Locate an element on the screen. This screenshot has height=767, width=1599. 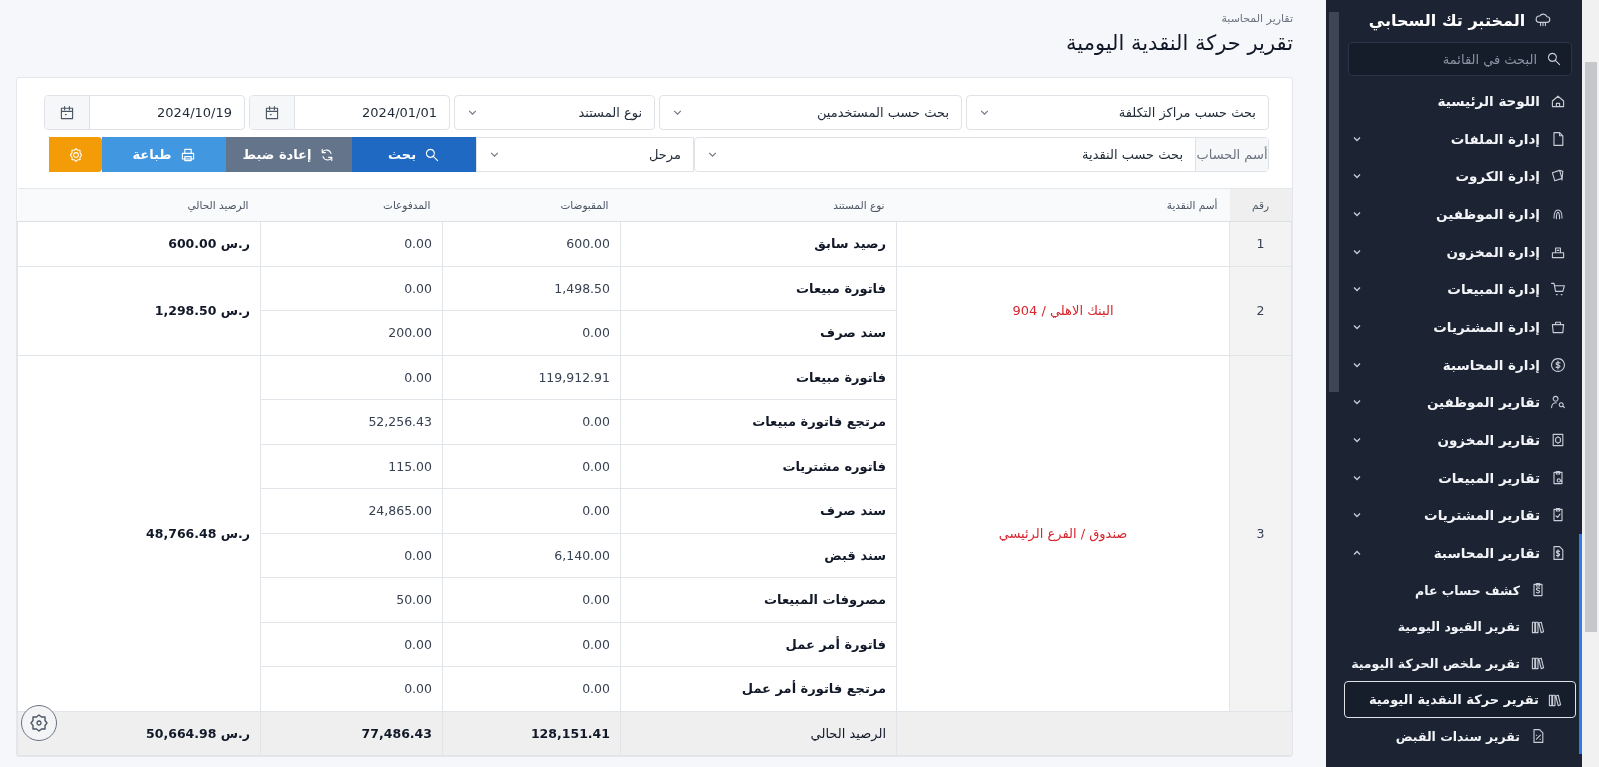
table-cell: سند قبض is located at coordinates (758, 555).